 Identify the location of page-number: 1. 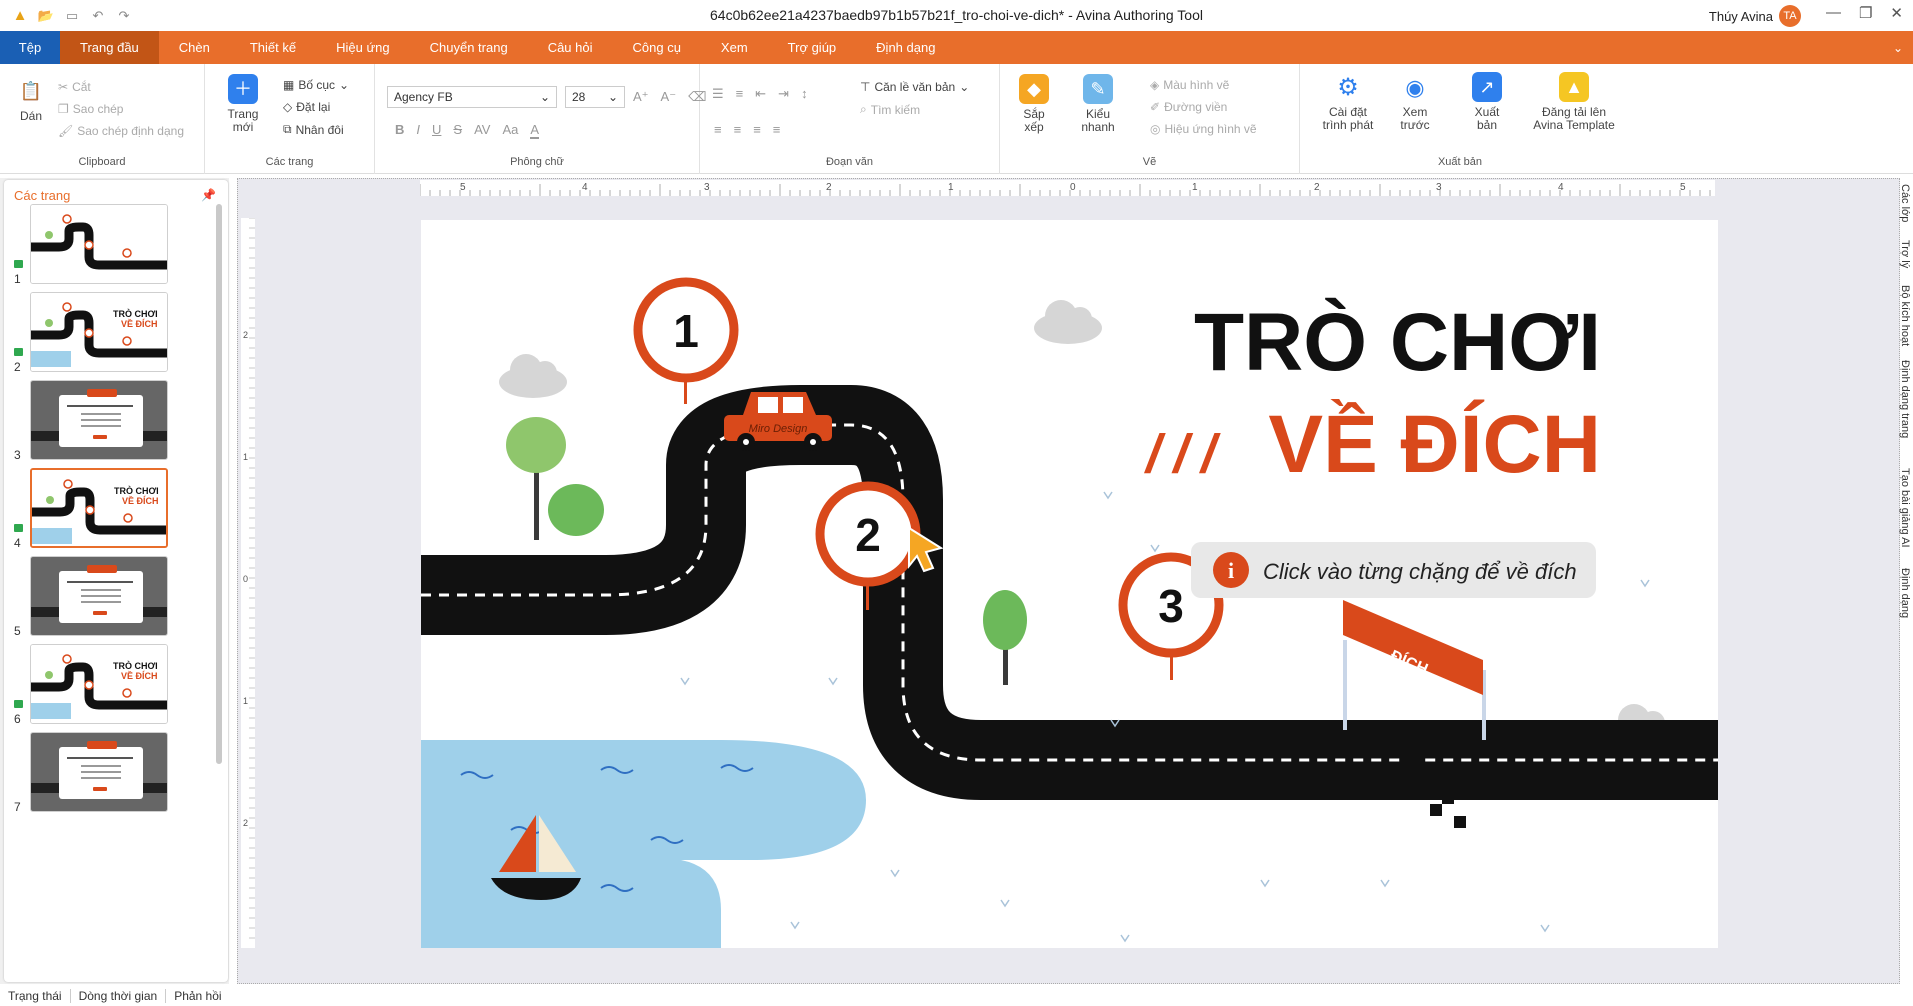
(17, 279).